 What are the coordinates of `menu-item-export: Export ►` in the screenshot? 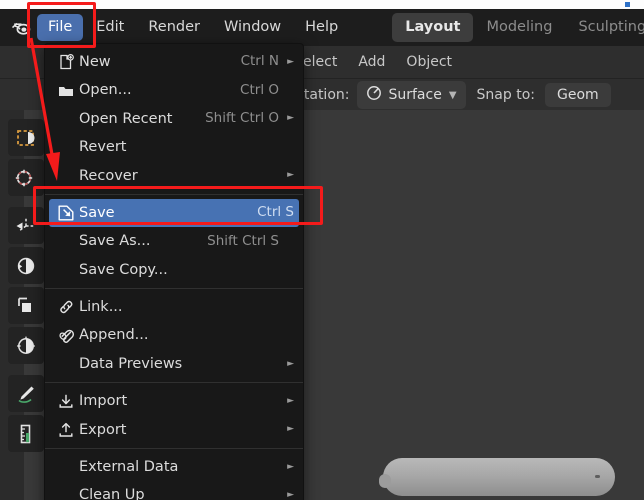 It's located at (174, 430).